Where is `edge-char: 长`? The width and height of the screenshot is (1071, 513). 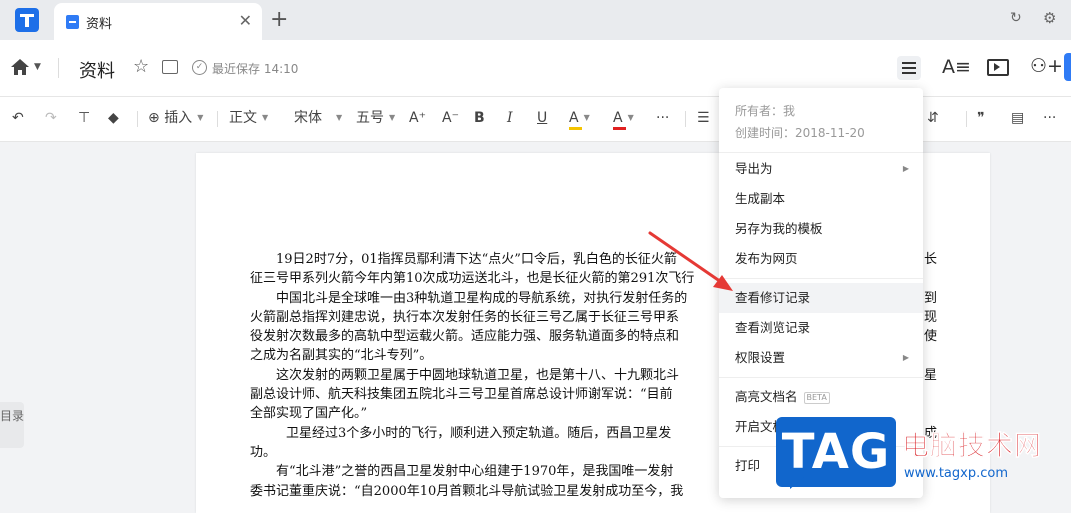
edge-char: 长 is located at coordinates (931, 259).